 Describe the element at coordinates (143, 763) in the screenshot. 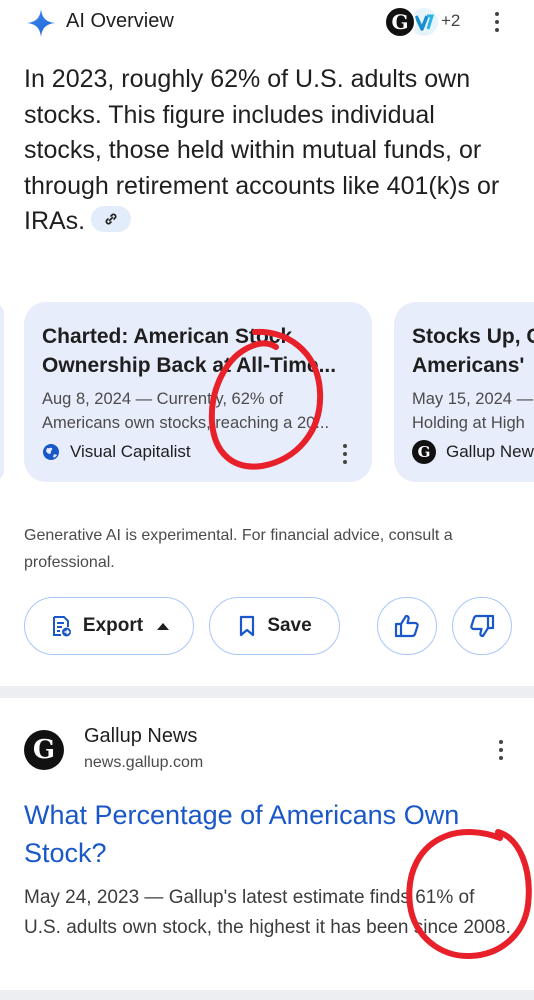

I see `result-url: news.gallup.com` at that location.